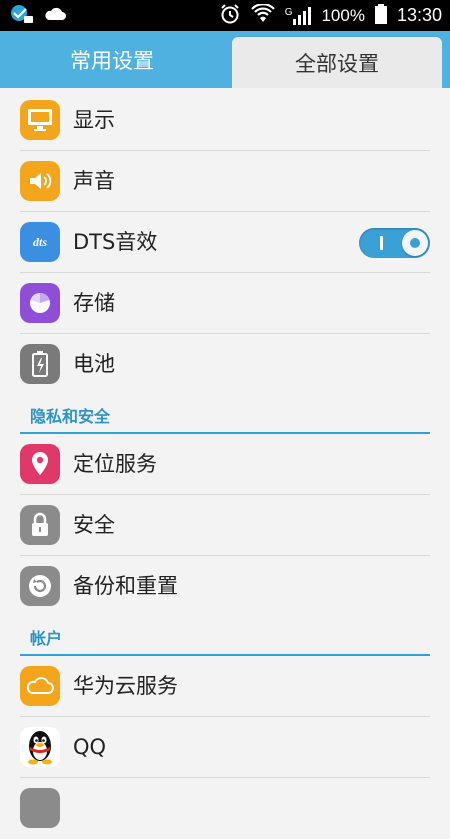 Image resolution: width=450 pixels, height=839 pixels. What do you see at coordinates (288, 12) in the screenshot?
I see `network-type-label: G` at bounding box center [288, 12].